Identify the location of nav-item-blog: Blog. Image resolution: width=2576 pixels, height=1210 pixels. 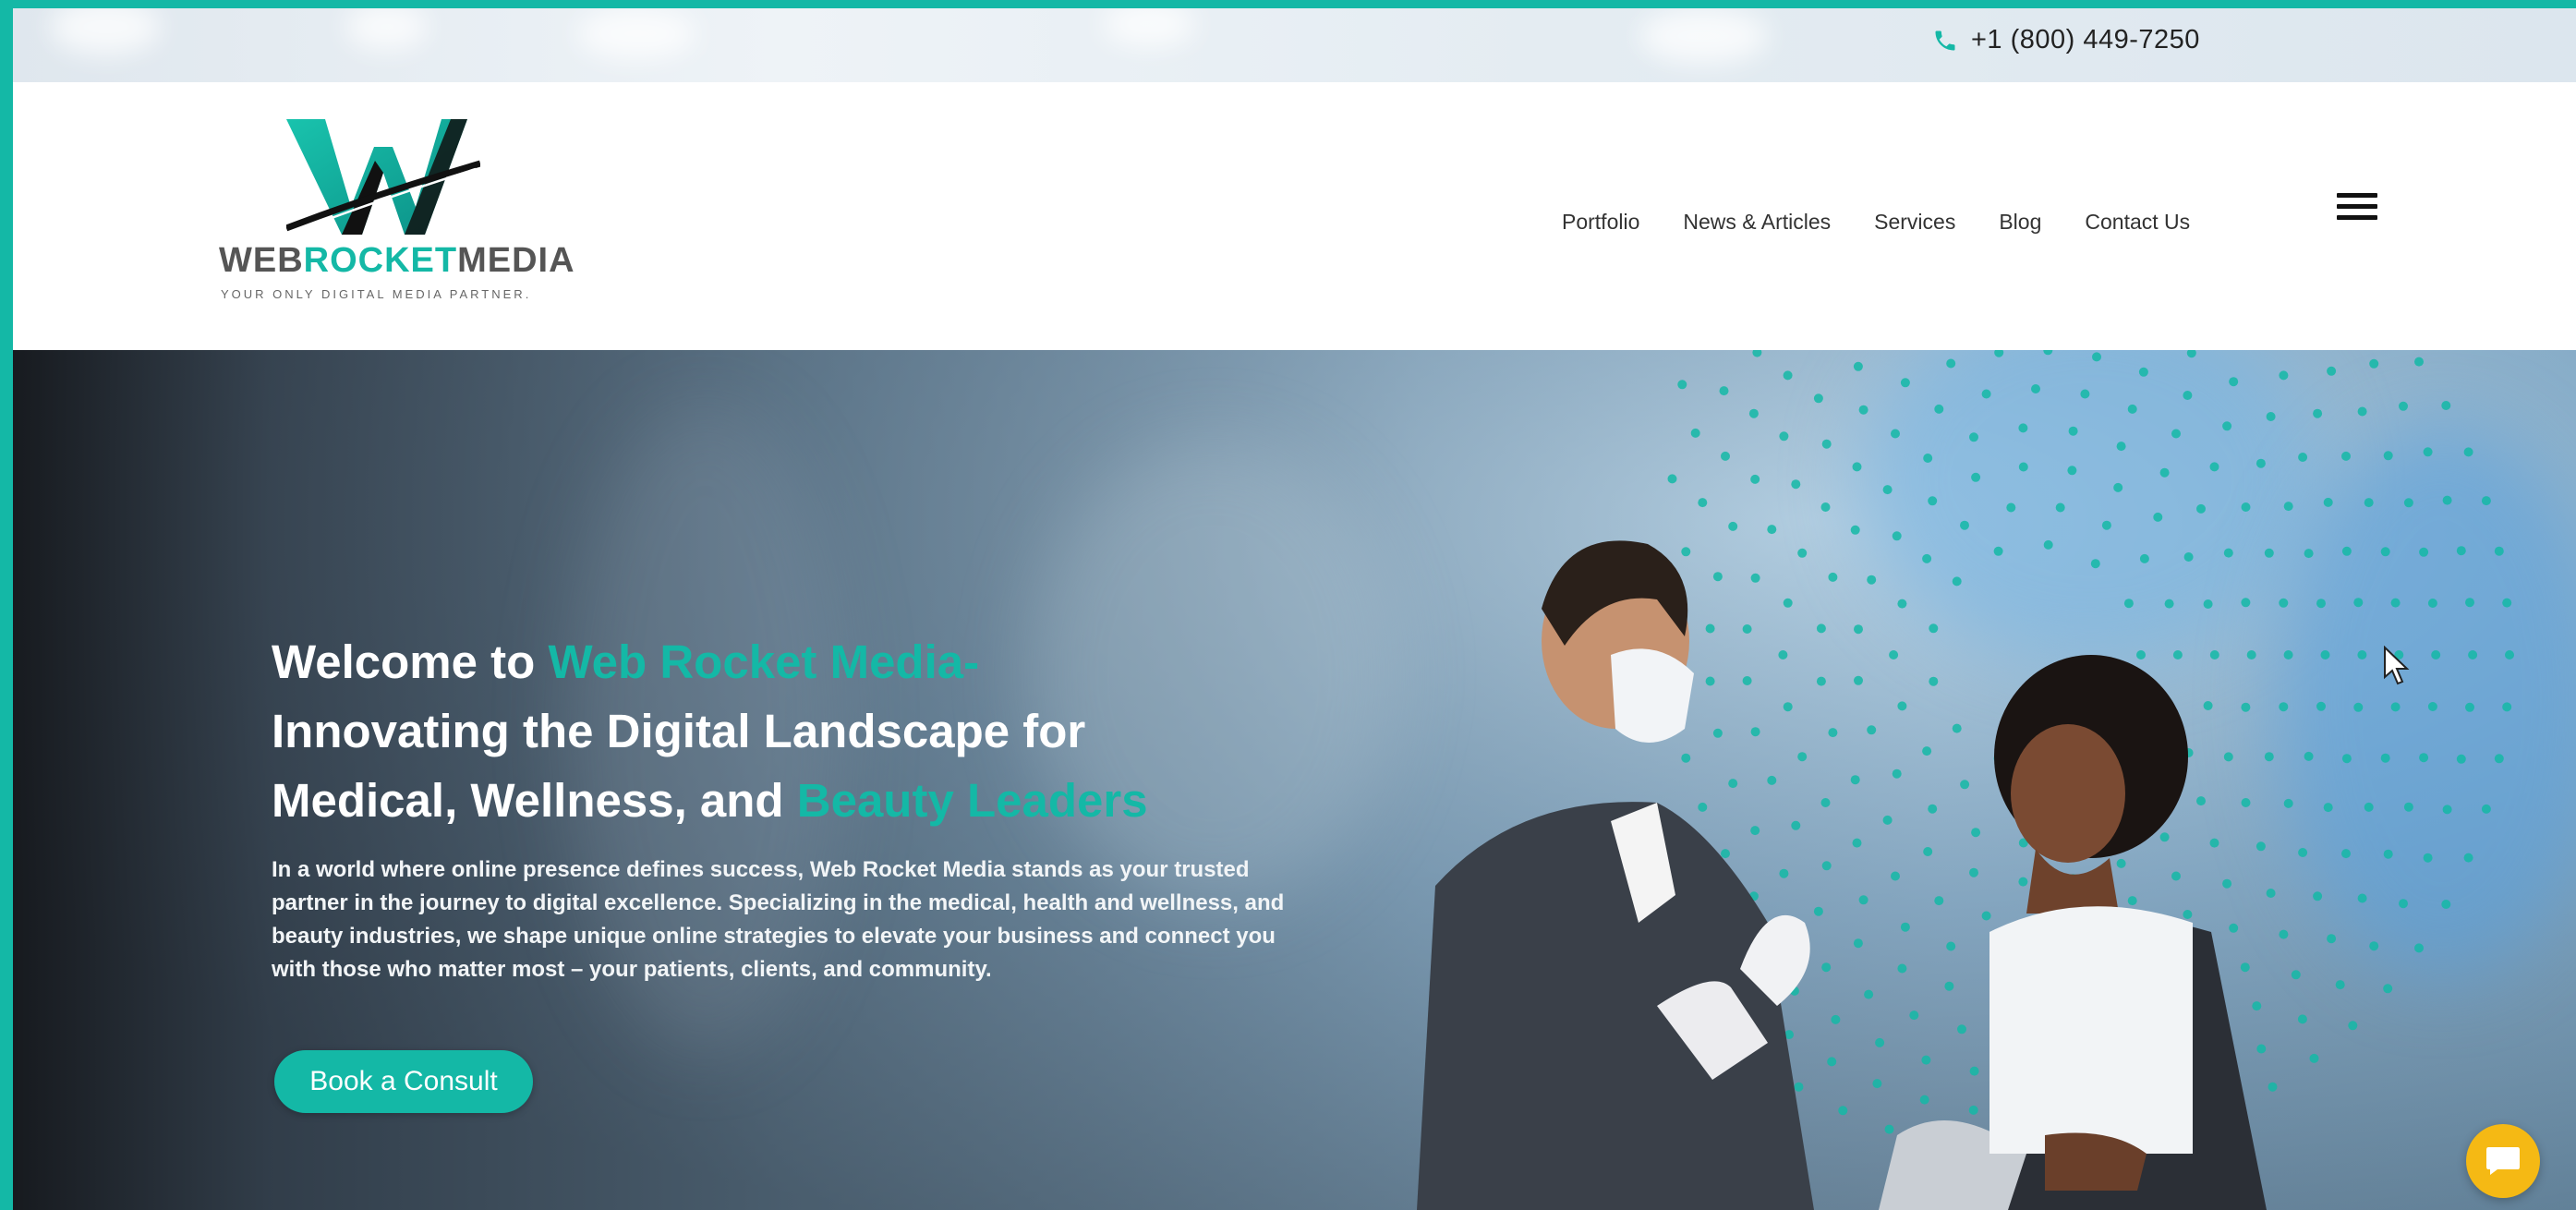
(2020, 222).